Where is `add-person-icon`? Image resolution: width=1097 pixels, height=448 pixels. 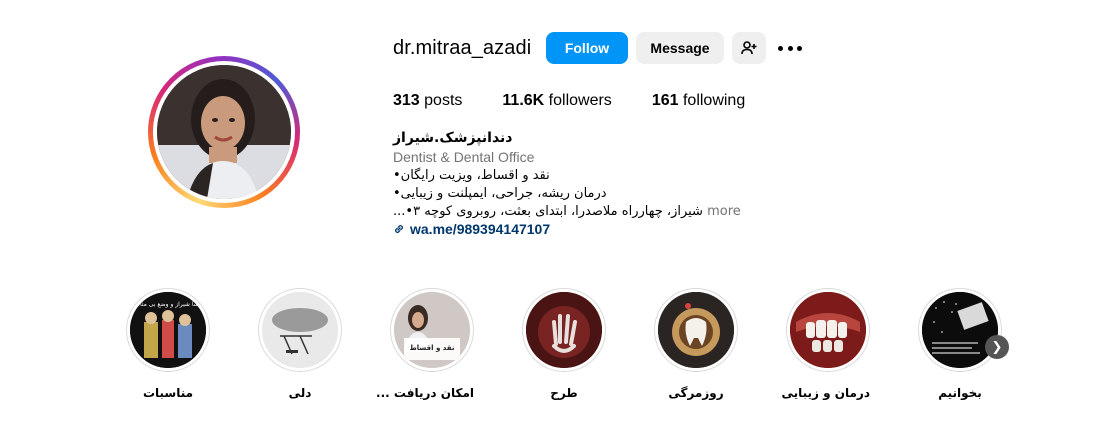 add-person-icon is located at coordinates (749, 48).